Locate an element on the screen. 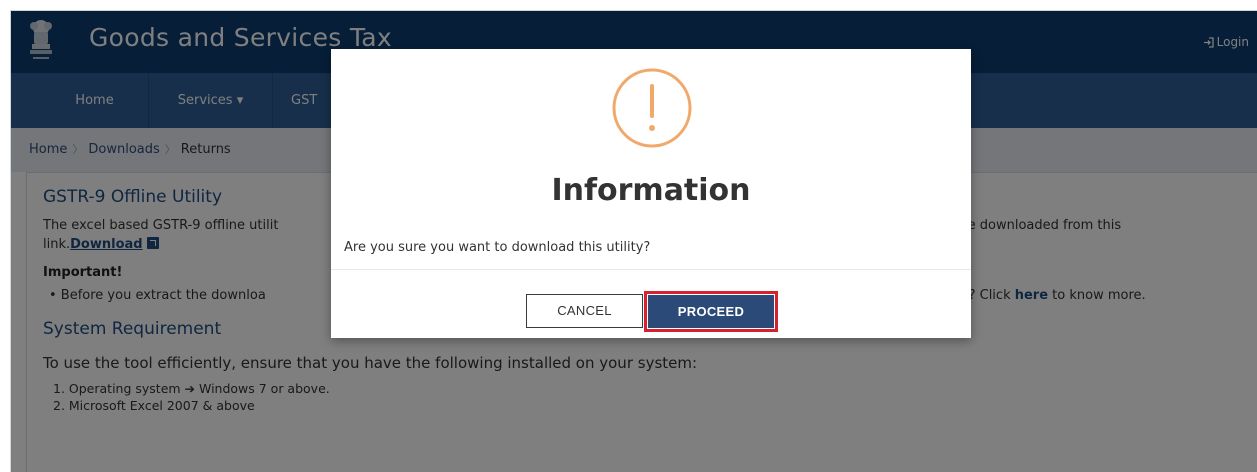  cancel-button: CANCEL is located at coordinates (584, 311).